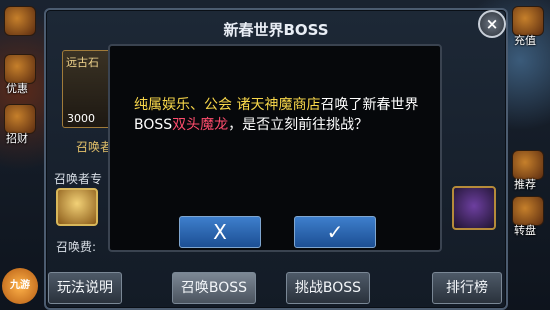  What do you see at coordinates (214, 288) in the screenshot?
I see `summon-boss-button: 召唤BOSS` at bounding box center [214, 288].